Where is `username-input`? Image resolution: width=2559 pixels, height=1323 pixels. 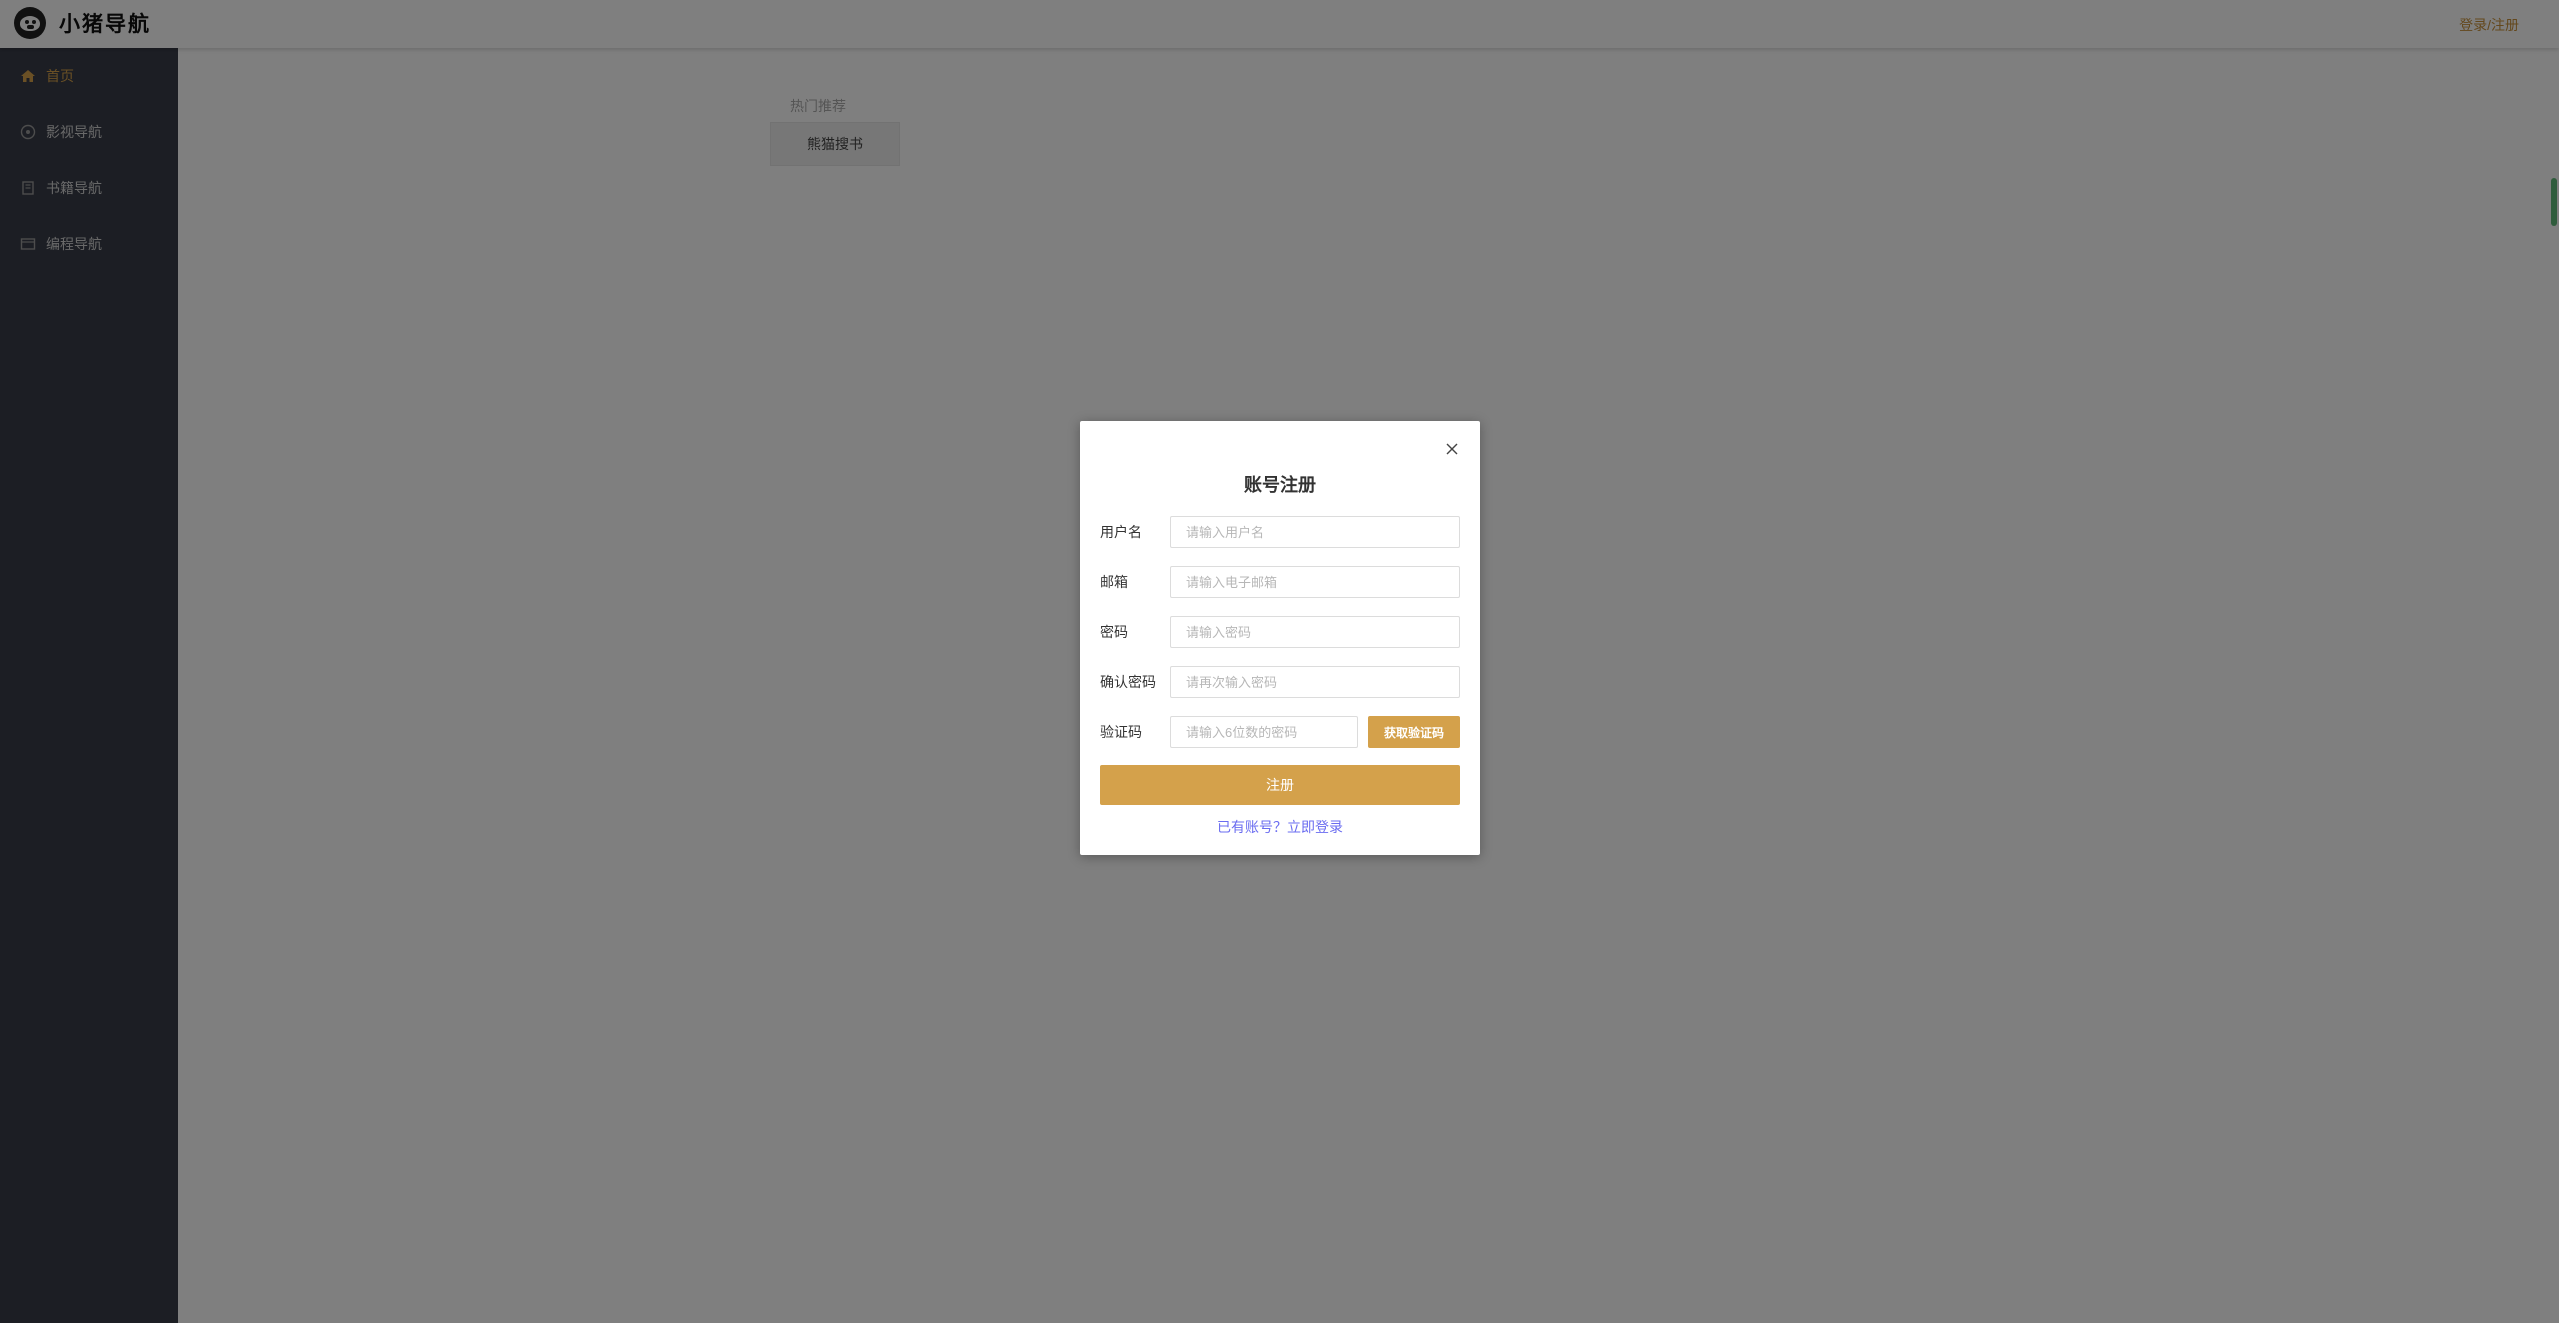 username-input is located at coordinates (1315, 532).